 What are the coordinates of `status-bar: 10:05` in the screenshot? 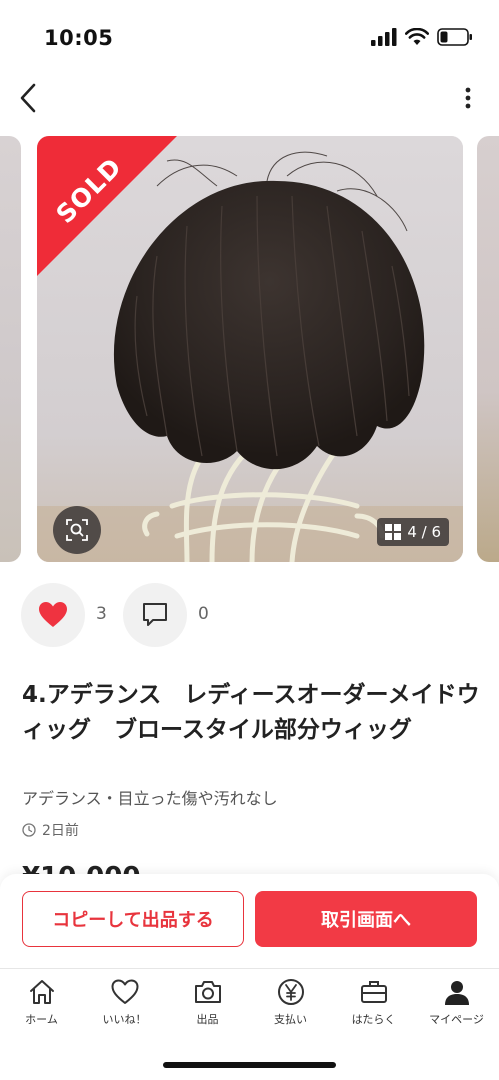 It's located at (249, 38).